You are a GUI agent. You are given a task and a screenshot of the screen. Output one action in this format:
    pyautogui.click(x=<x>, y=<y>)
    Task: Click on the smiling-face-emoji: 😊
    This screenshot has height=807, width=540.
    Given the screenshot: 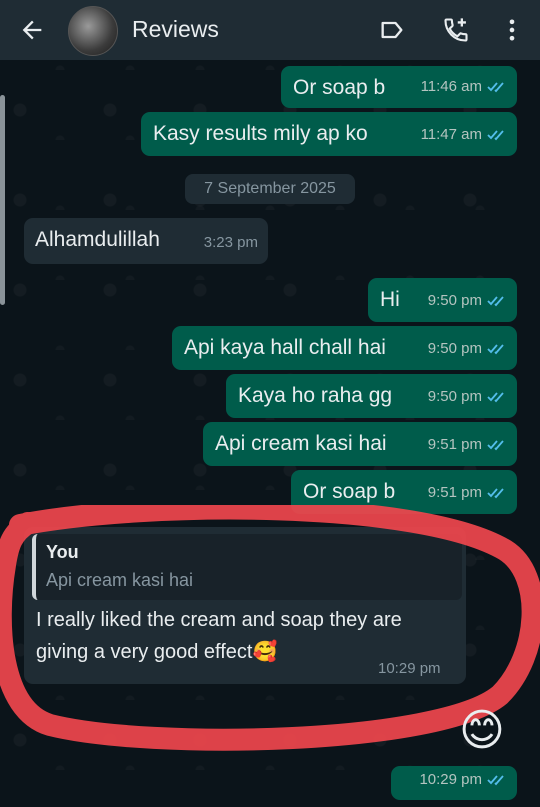 What is the action you would take?
    pyautogui.click(x=482, y=731)
    